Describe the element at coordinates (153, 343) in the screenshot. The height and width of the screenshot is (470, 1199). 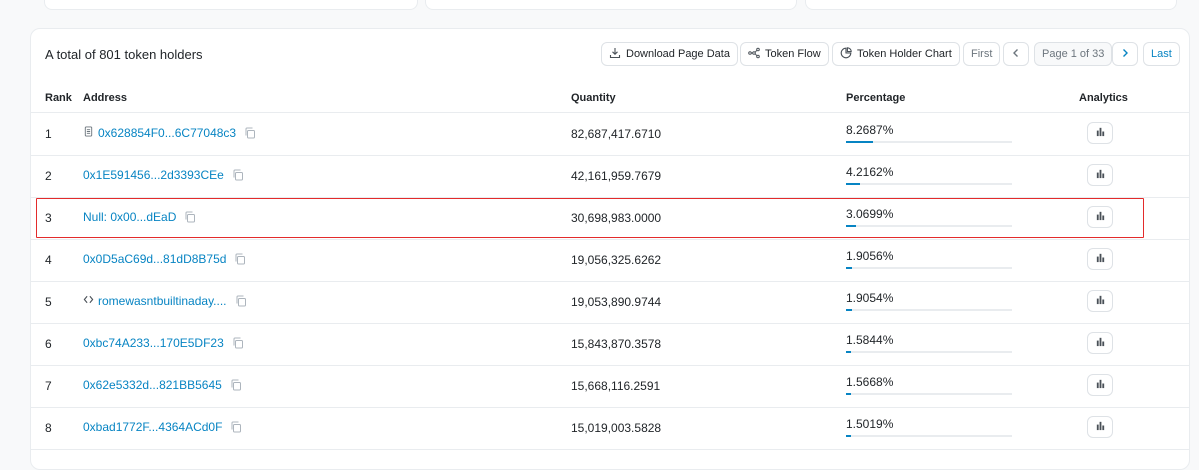
I see `address-link: 0xbc74A233...170E5DF23` at that location.